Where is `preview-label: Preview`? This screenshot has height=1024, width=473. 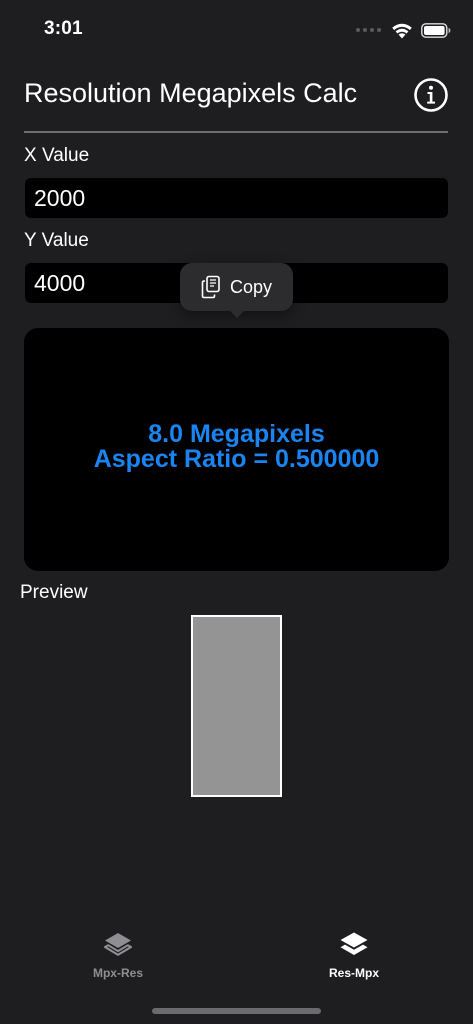 preview-label: Preview is located at coordinates (54, 592).